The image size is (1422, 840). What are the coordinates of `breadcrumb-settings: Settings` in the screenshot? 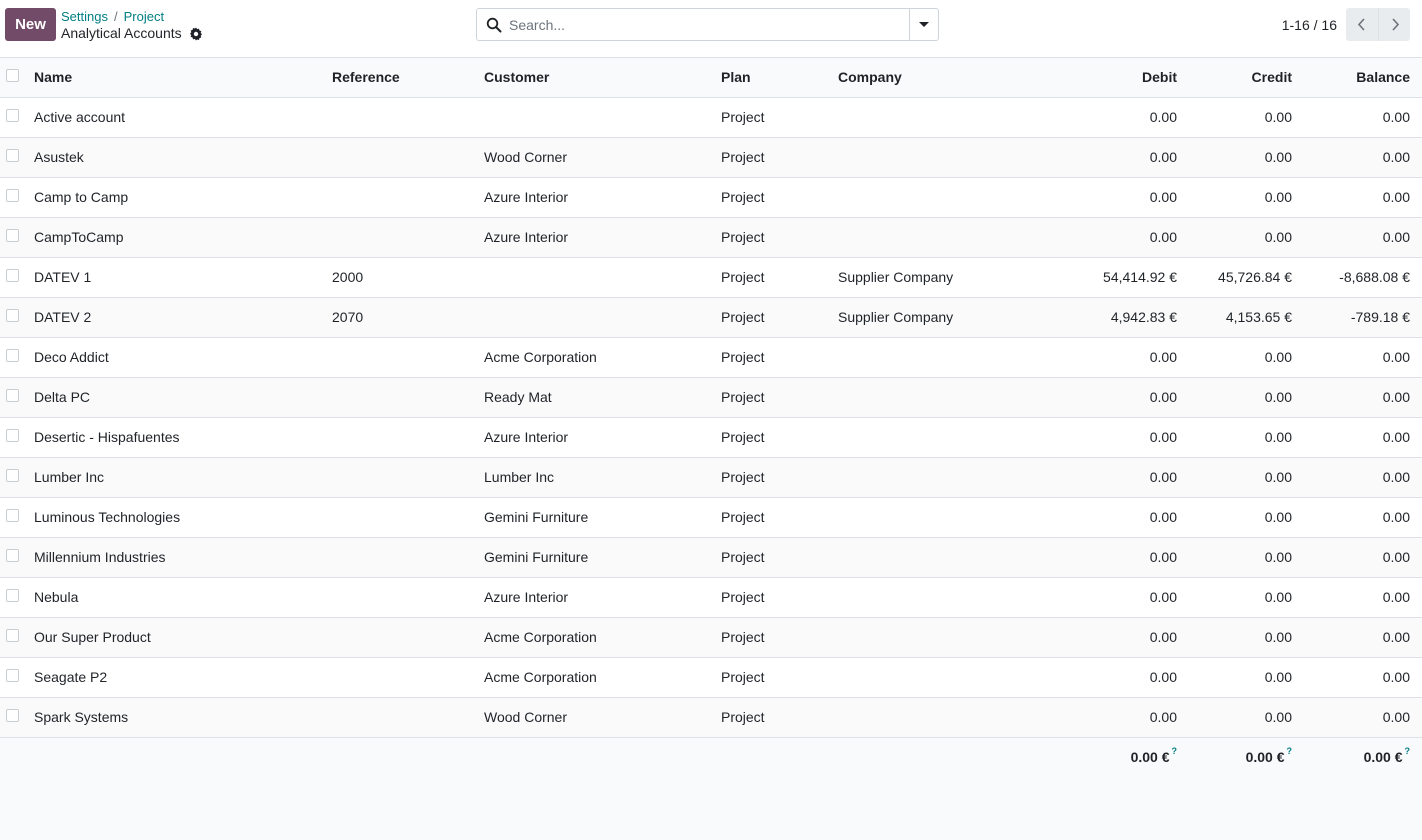 It's located at (84, 16).